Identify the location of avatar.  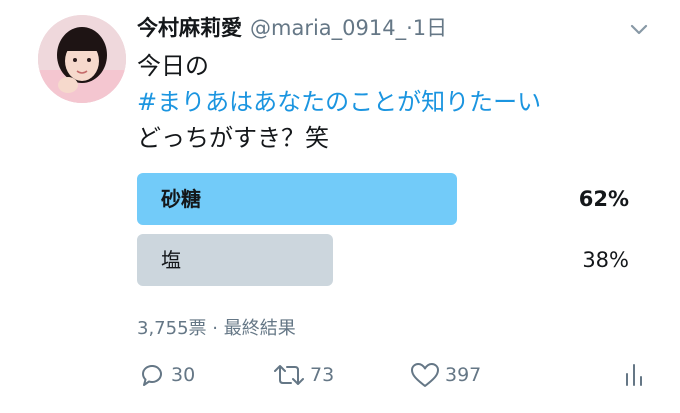
(82, 59).